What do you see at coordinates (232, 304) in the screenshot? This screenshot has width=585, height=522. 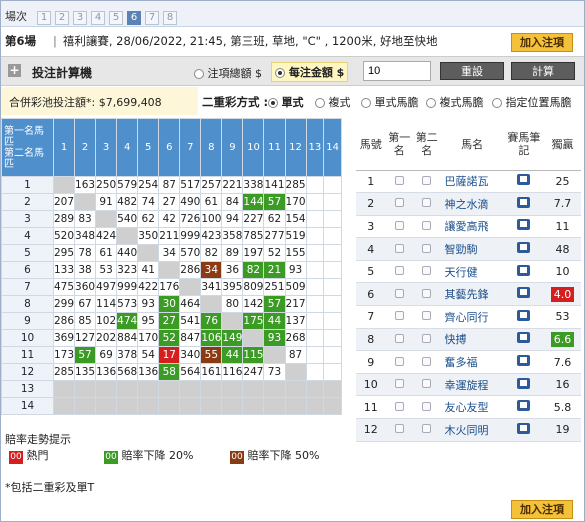 I see `odds-cell: 80` at bounding box center [232, 304].